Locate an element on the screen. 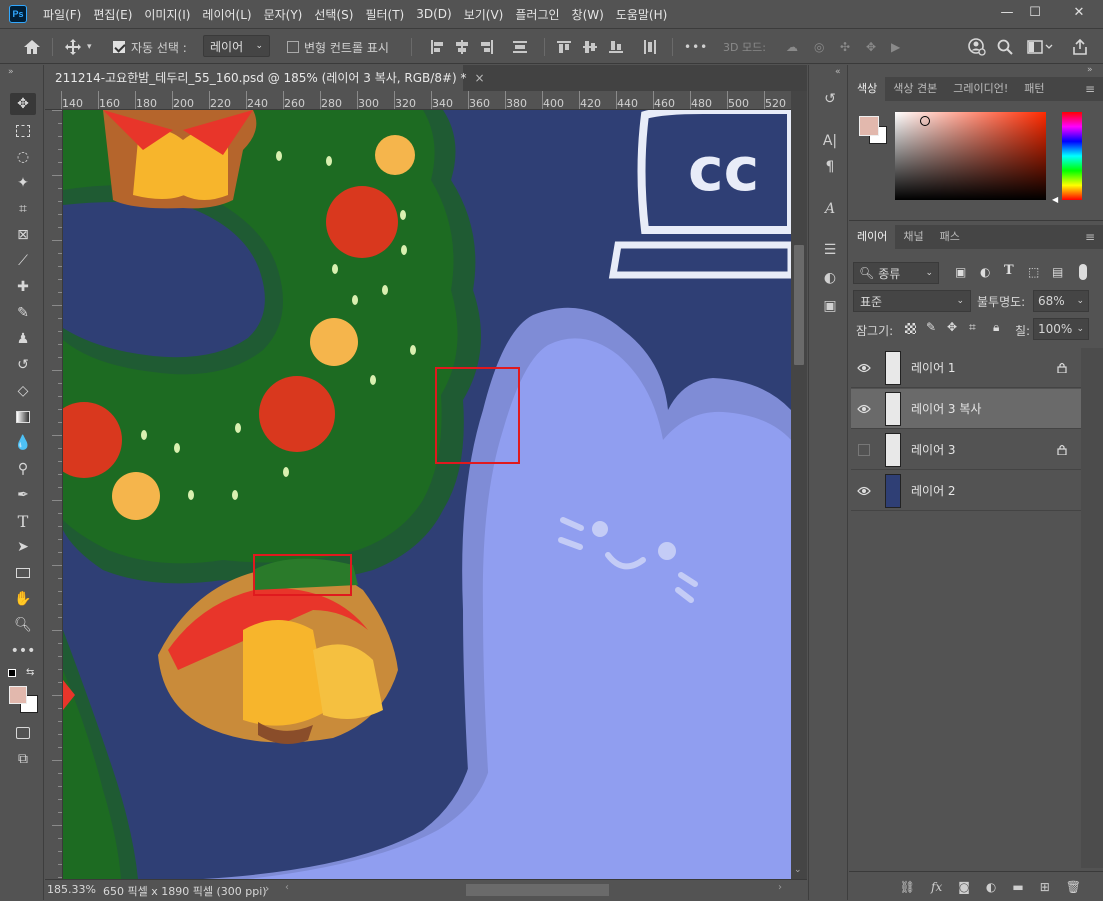 Image resolution: width=1103 pixels, height=901 pixels. workspace-button is located at coordinates (1040, 47).